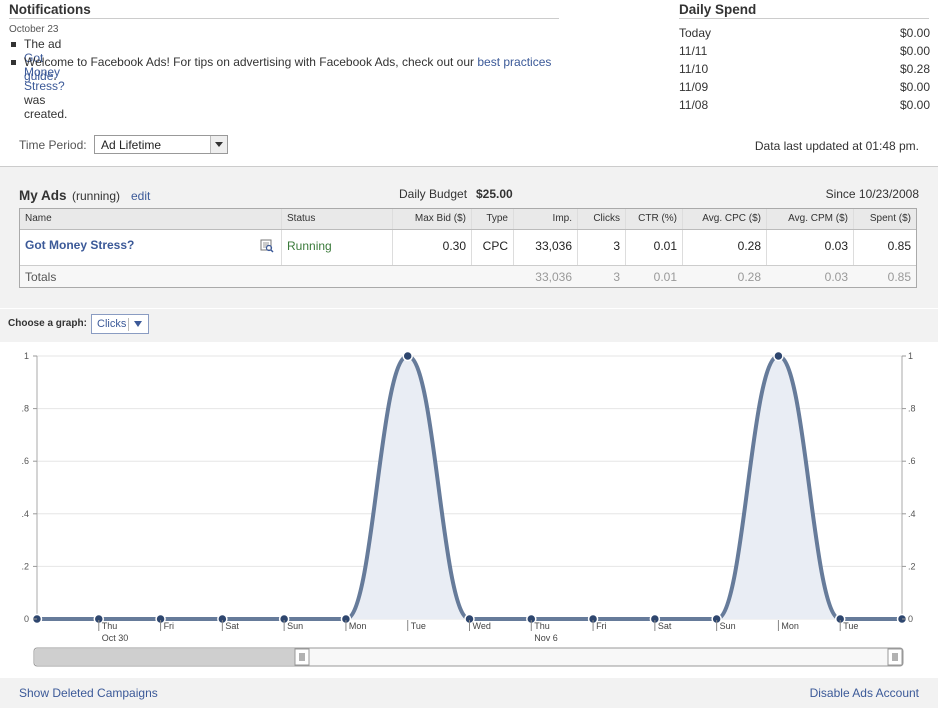 The image size is (938, 708). Describe the element at coordinates (884, 219) in the screenshot. I see `column-header-spent: Spent ($)` at that location.